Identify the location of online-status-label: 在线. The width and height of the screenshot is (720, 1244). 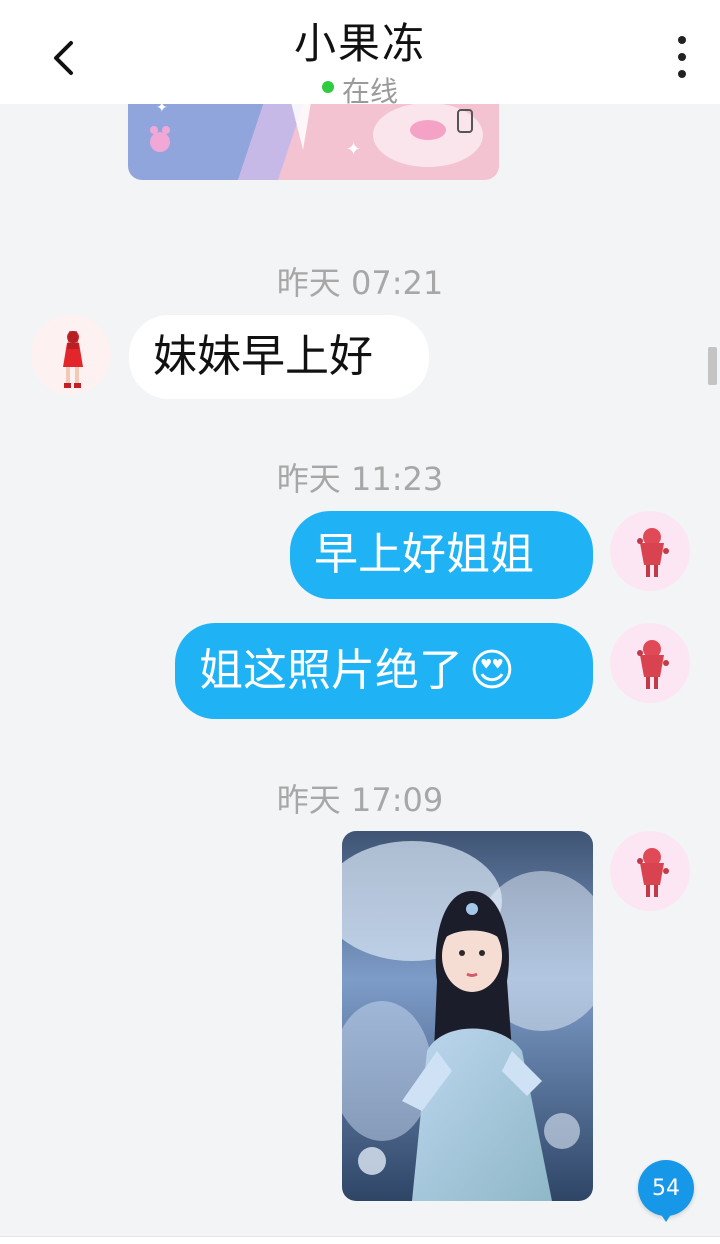
(369, 91).